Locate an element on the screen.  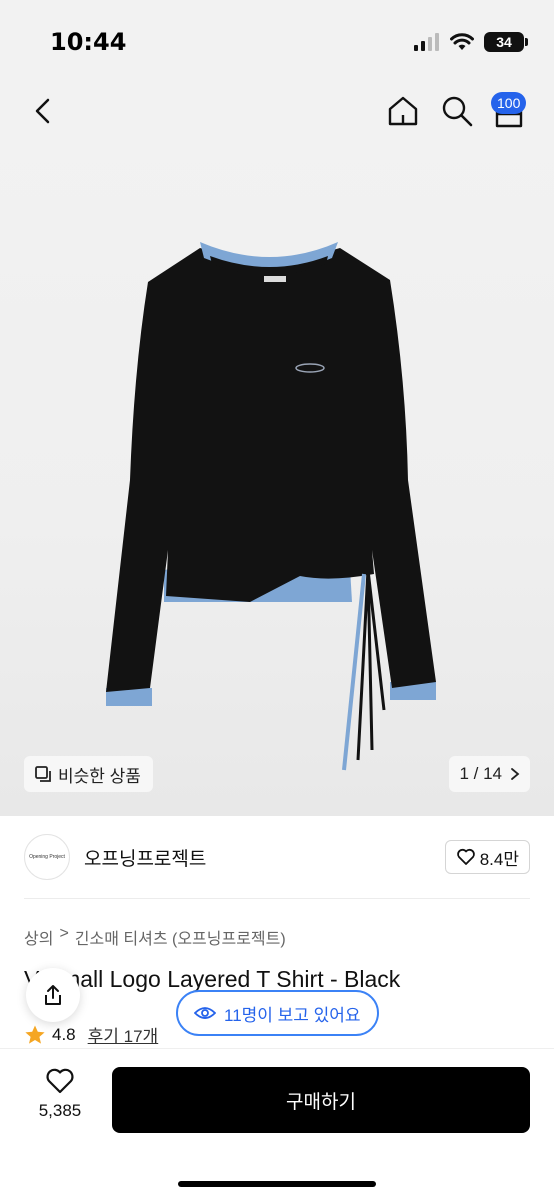
brand-like-button: 8.4만 is located at coordinates (487, 857).